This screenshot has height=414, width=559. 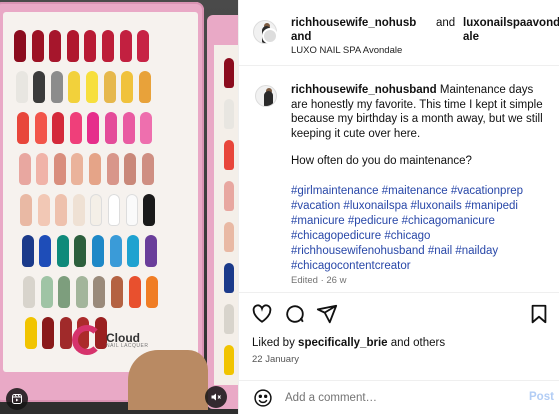 What do you see at coordinates (123, 337) in the screenshot?
I see `logo-text: Cloud` at bounding box center [123, 337].